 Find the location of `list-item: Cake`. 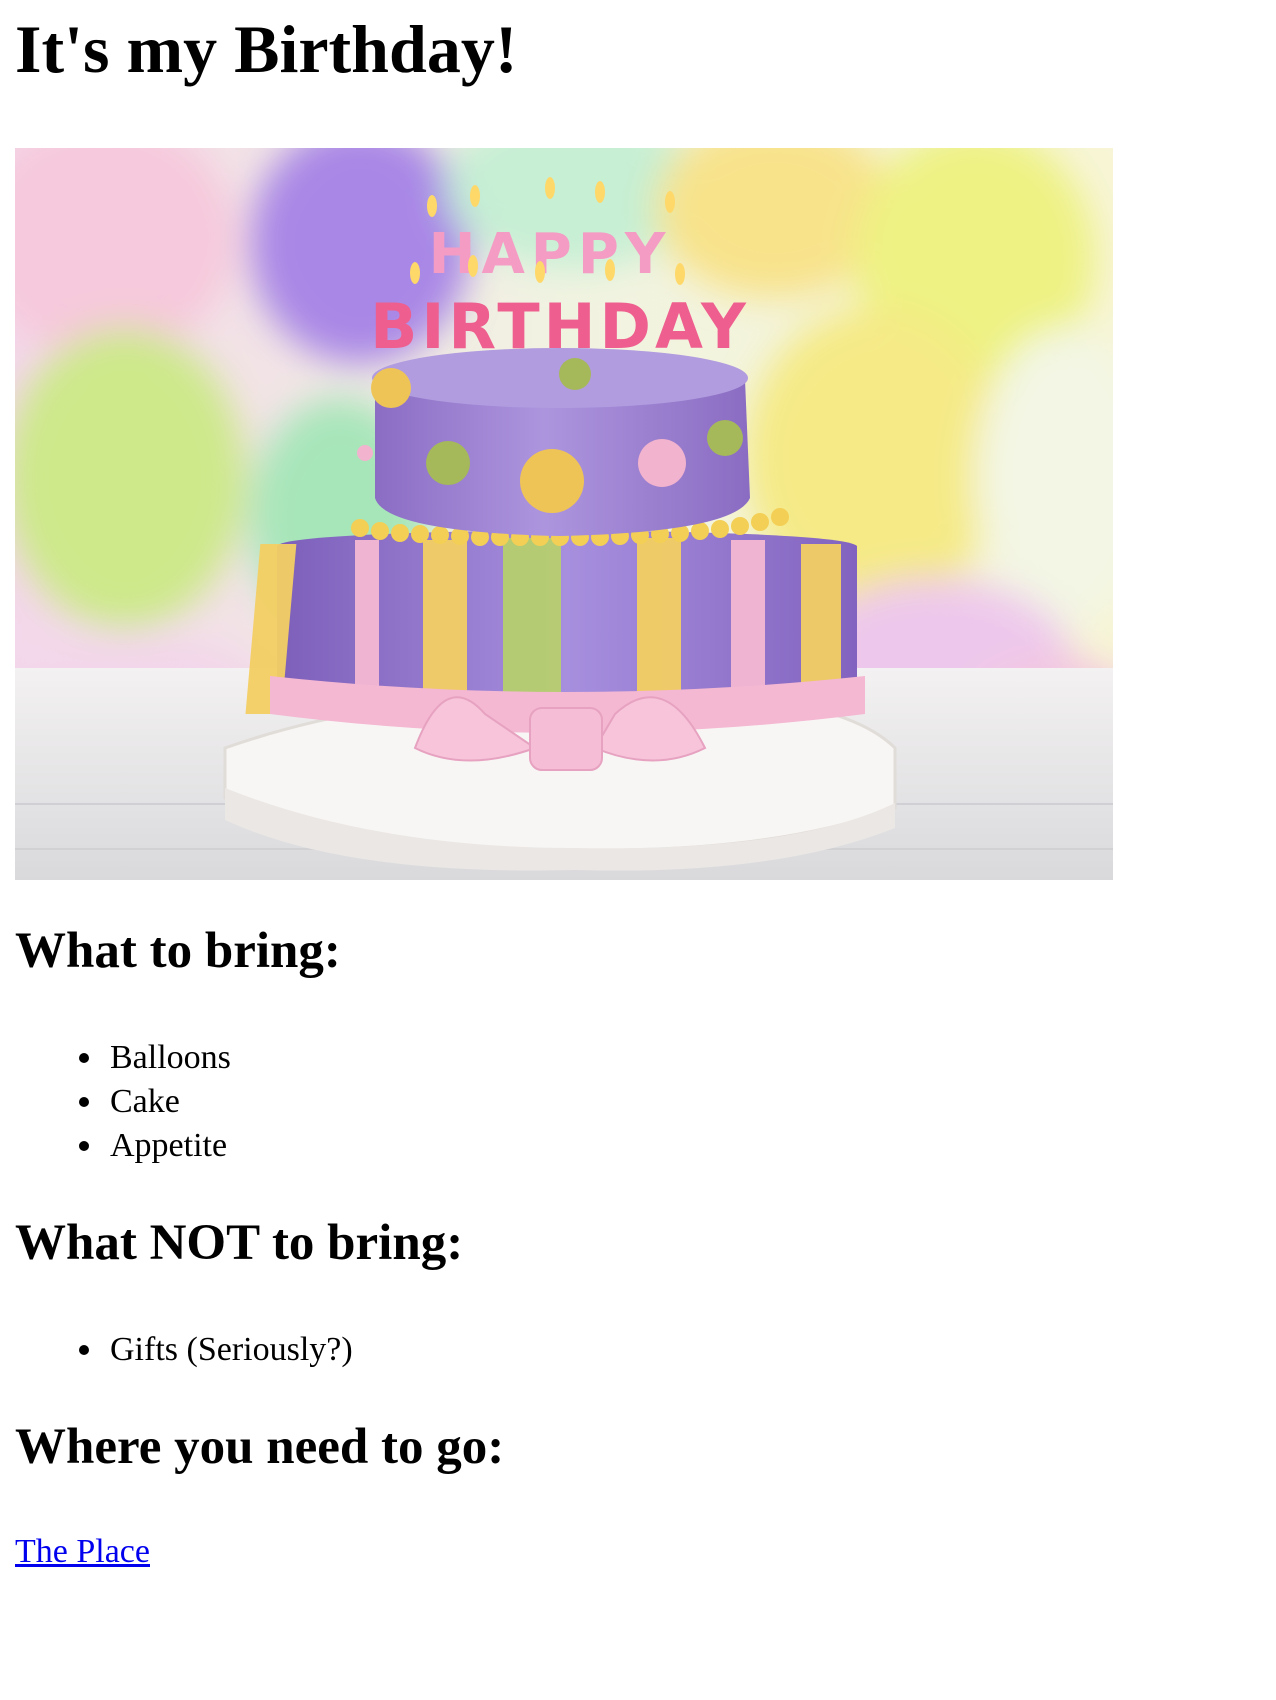

list-item: Cake is located at coordinates (123, 1102).